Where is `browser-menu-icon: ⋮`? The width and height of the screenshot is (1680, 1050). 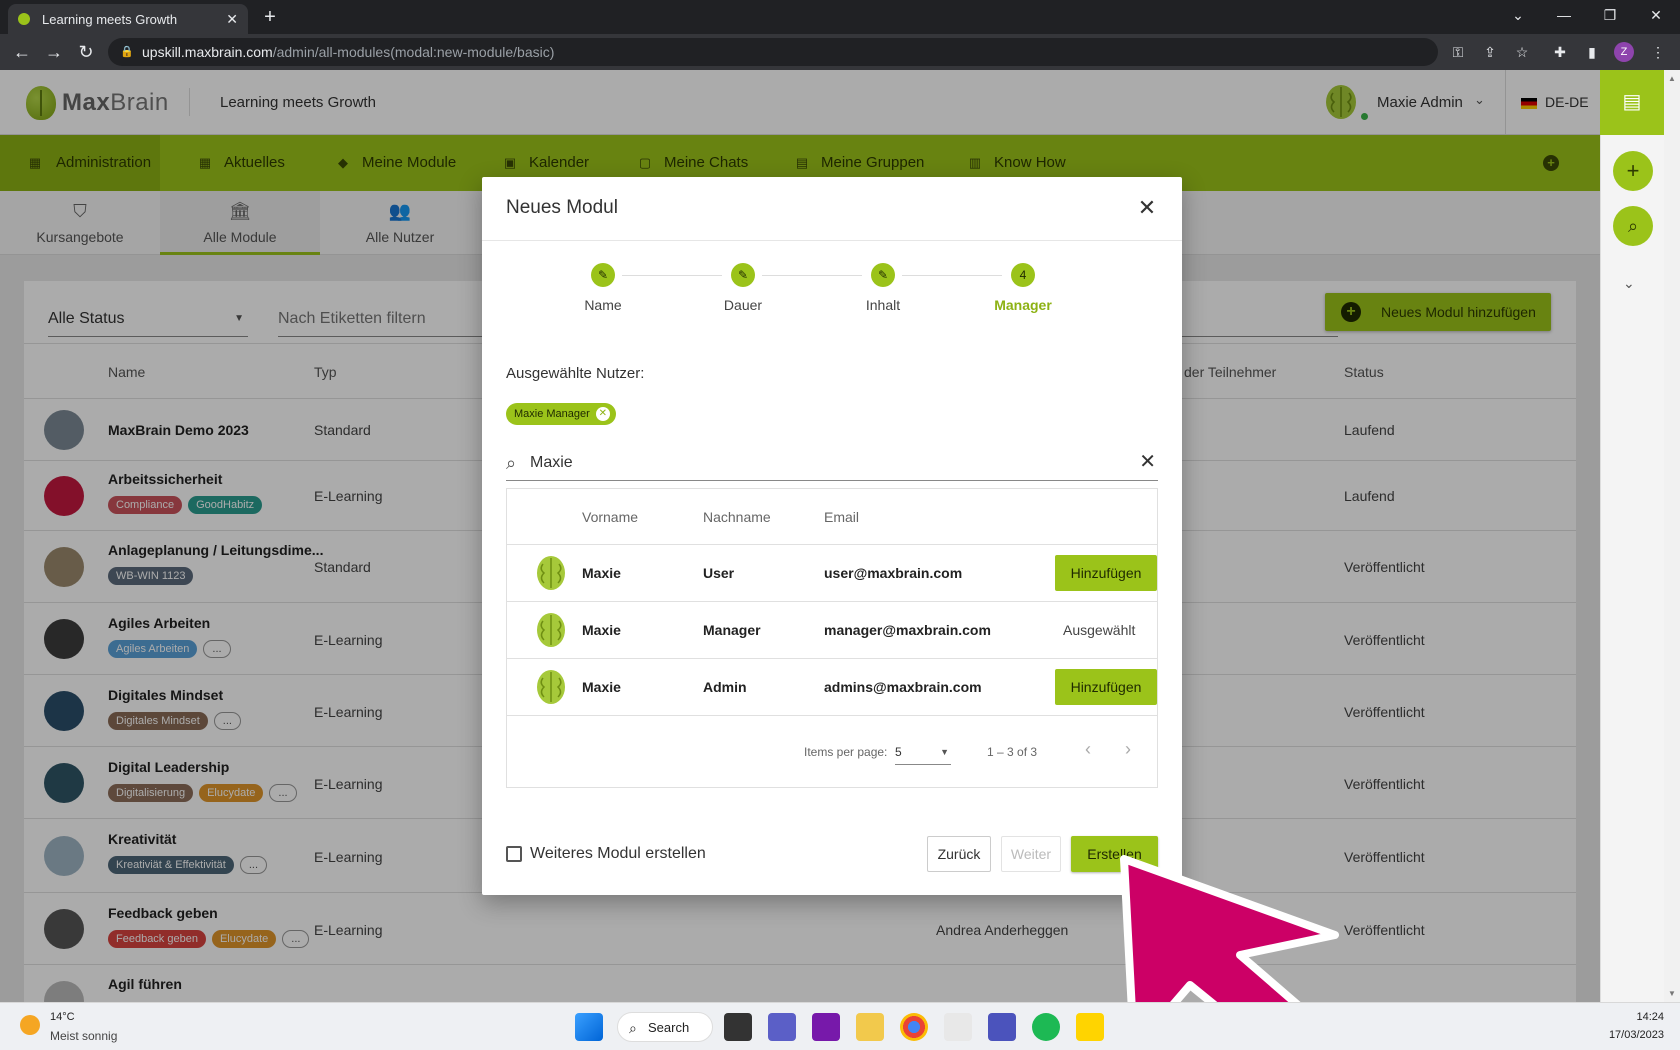
browser-menu-icon: ⋮ is located at coordinates (1658, 52).